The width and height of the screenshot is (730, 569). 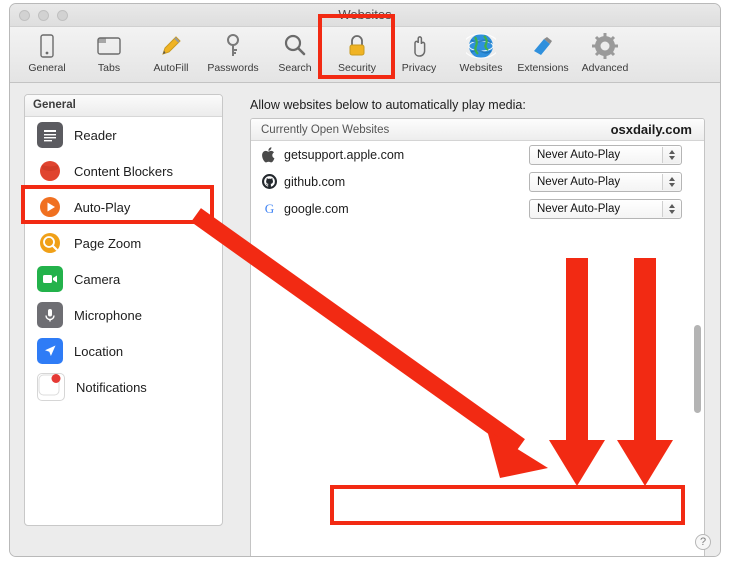 What do you see at coordinates (51, 387) in the screenshot?
I see `notifications-icon` at bounding box center [51, 387].